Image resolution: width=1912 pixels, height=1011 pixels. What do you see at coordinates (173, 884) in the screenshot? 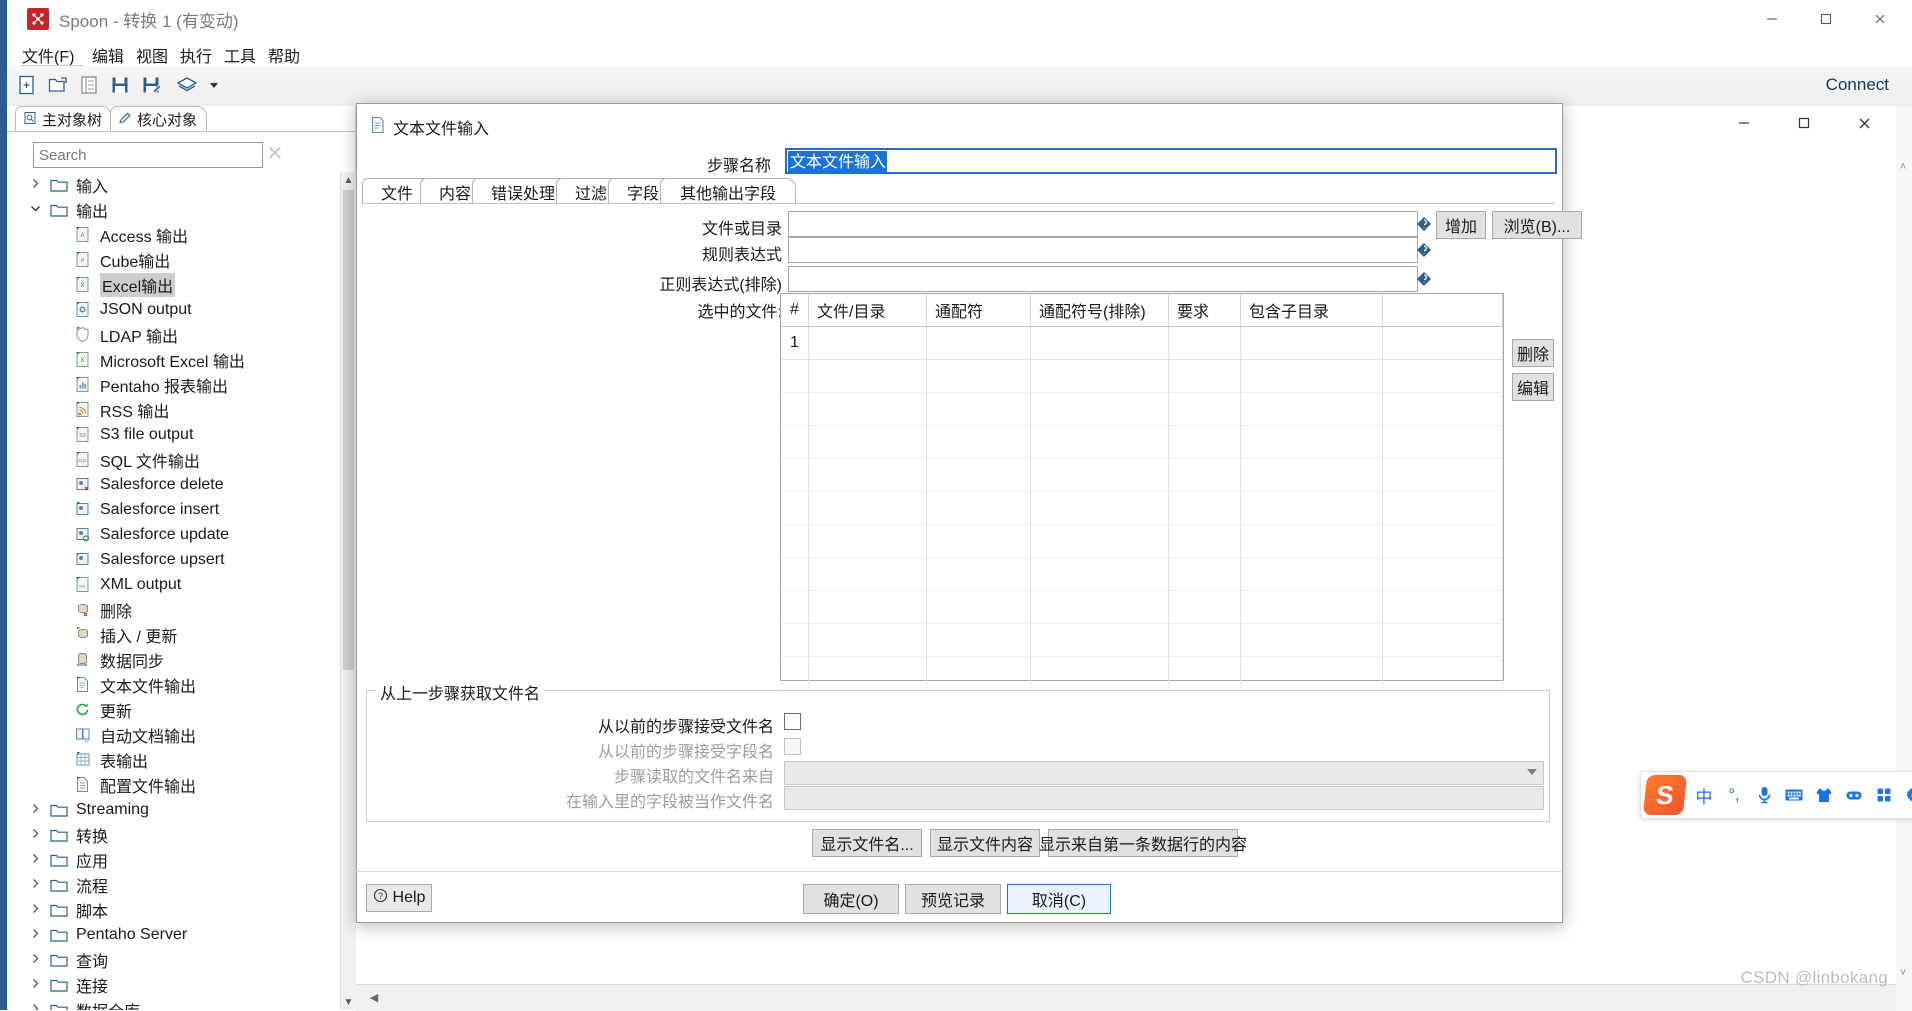
I see `tree-folder-item: 流程` at bounding box center [173, 884].